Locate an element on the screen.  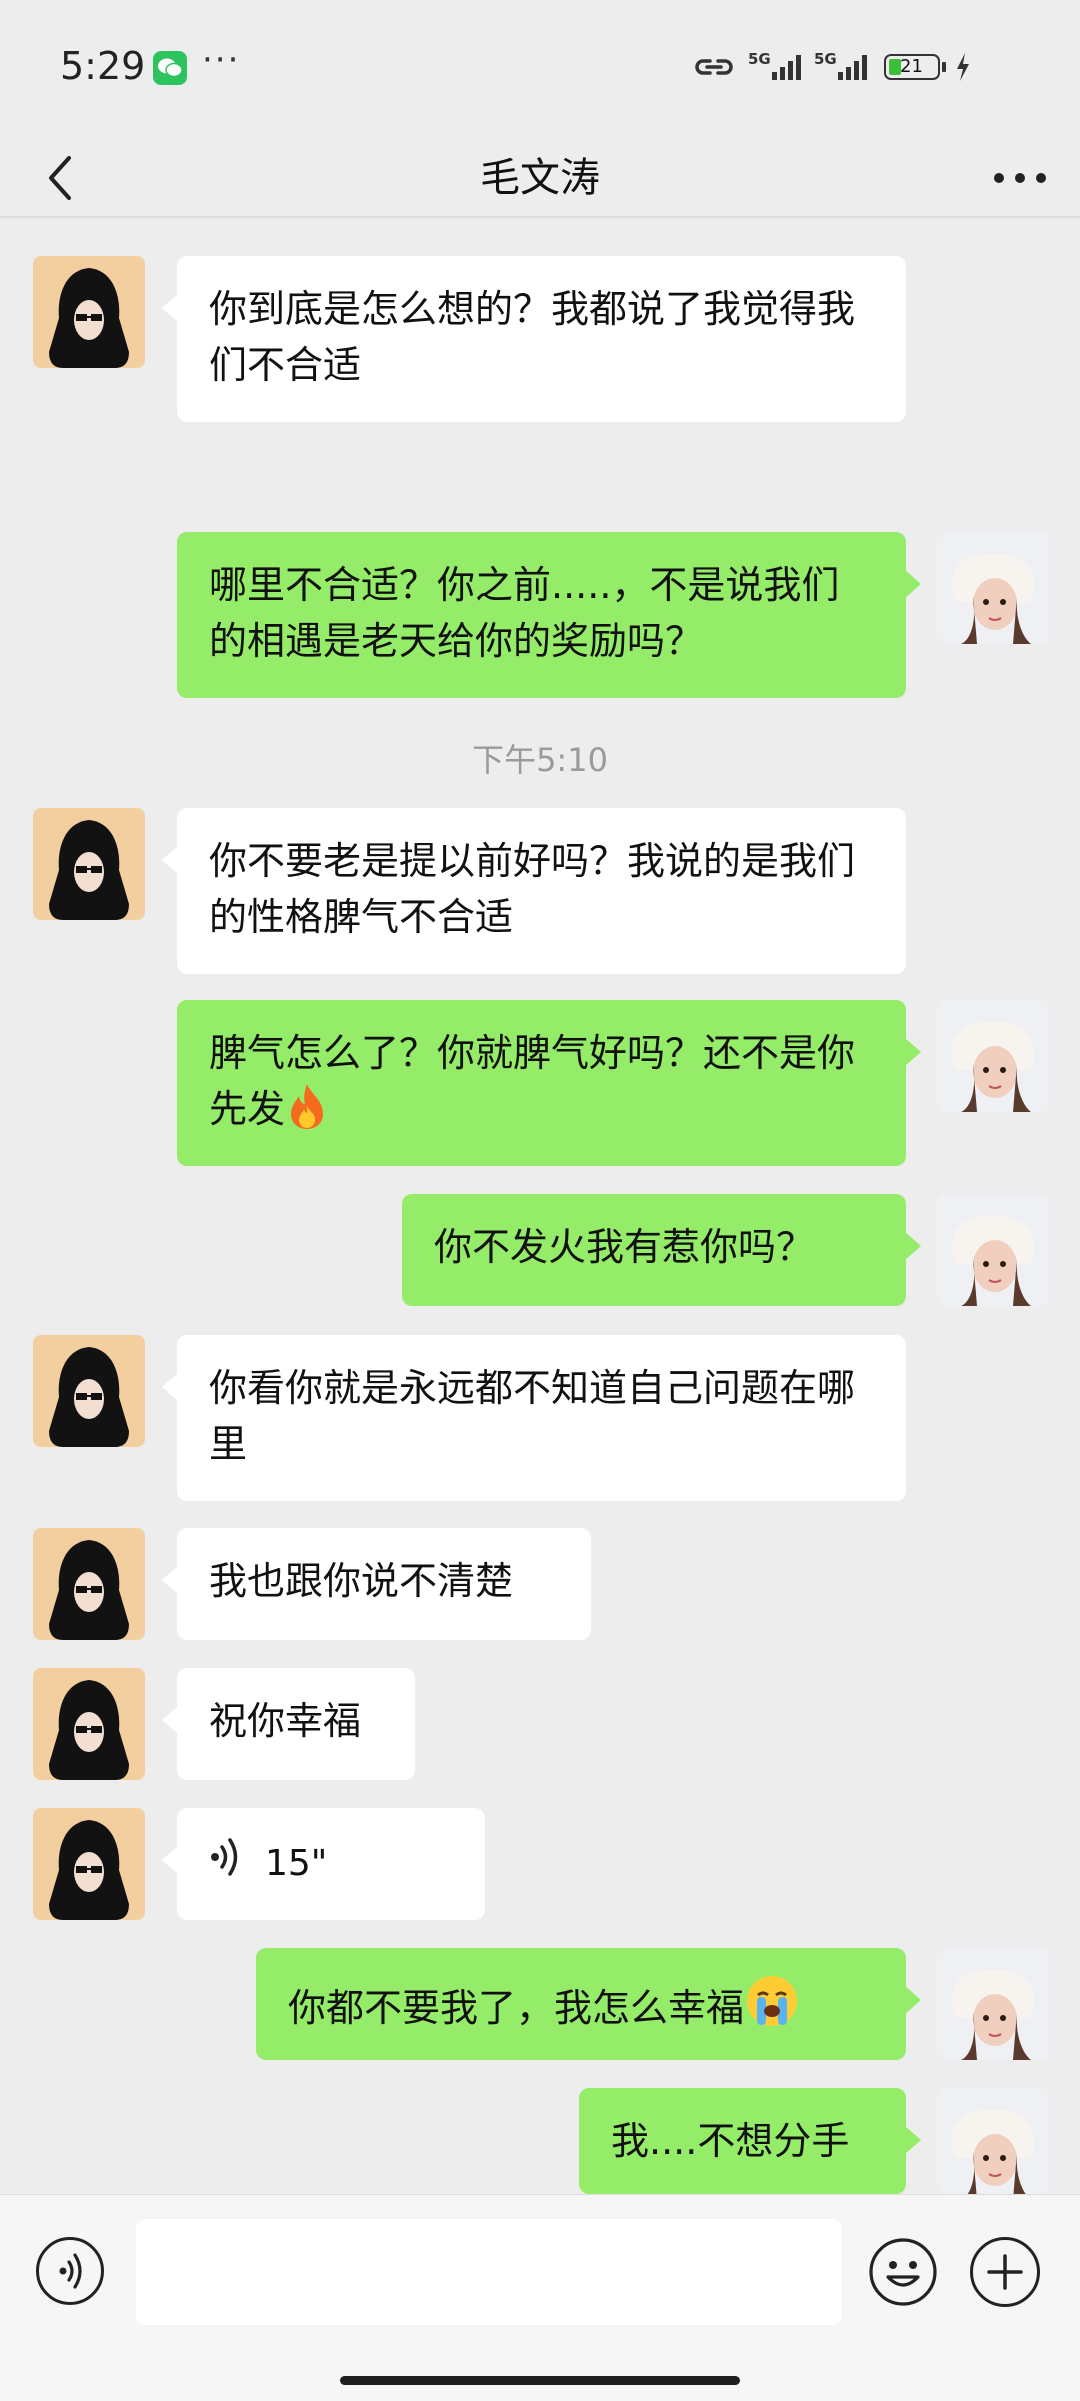
charging-bolt-icon is located at coordinates (963, 67).